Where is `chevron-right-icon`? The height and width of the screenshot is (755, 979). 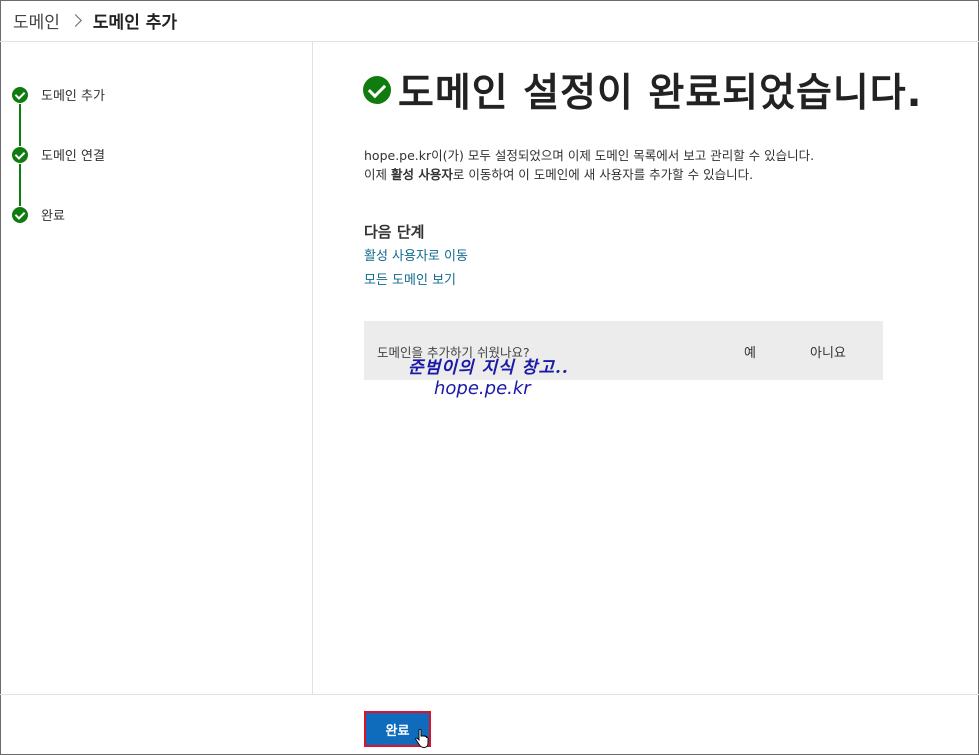
chevron-right-icon is located at coordinates (75, 20).